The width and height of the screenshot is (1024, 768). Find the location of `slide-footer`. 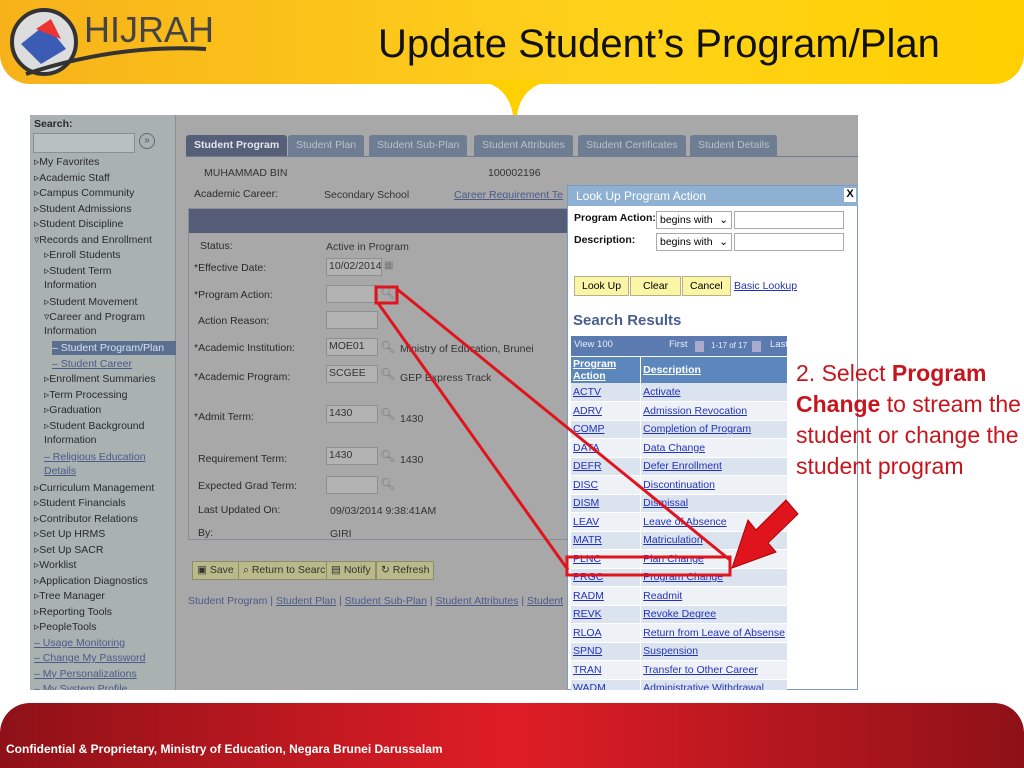

slide-footer is located at coordinates (512, 735).